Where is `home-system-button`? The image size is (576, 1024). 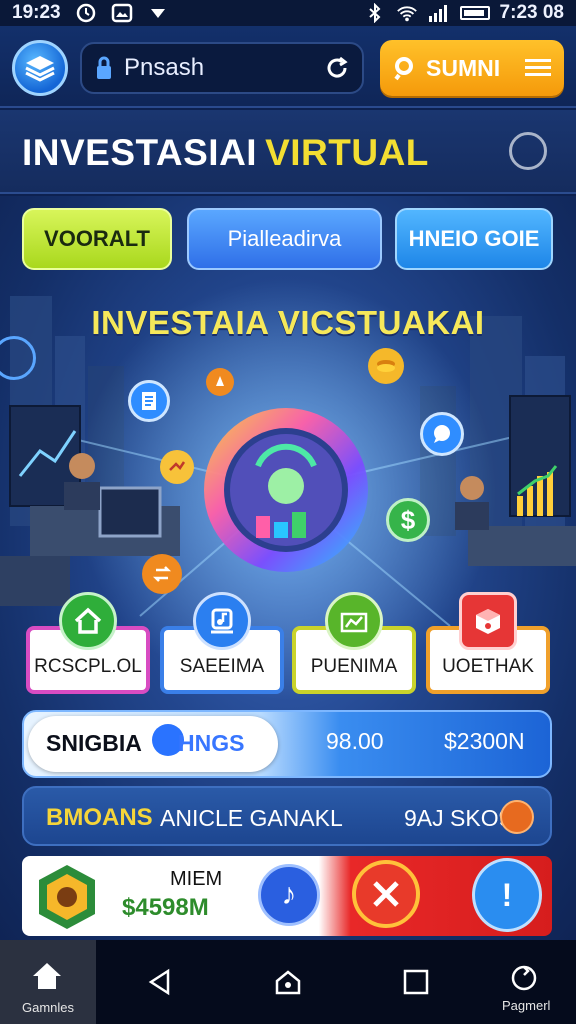 home-system-button is located at coordinates (288, 982).